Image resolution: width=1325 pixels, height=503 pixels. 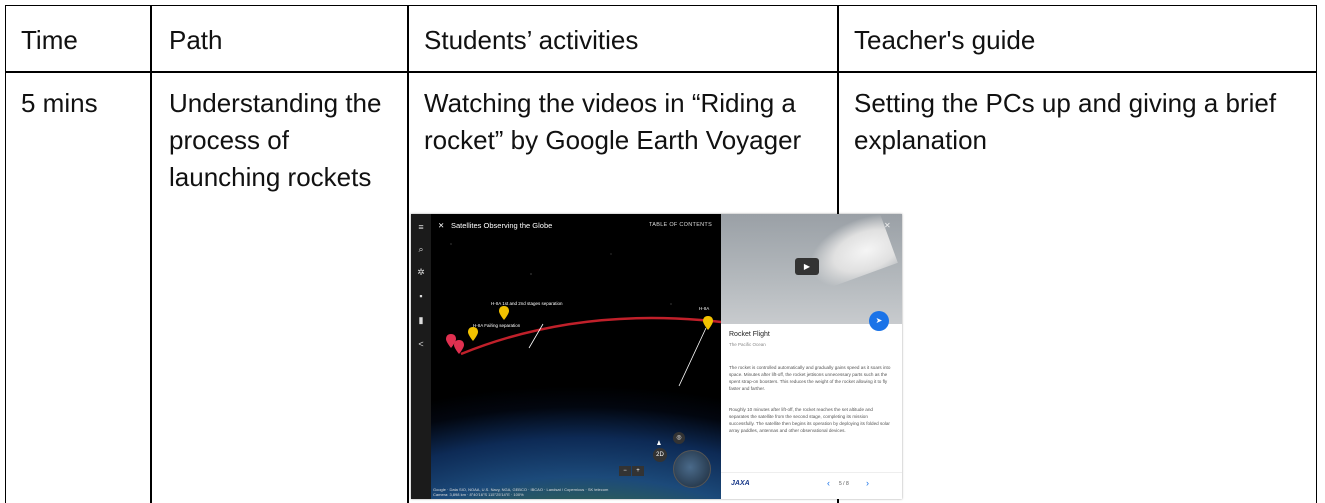 What do you see at coordinates (421, 249) in the screenshot?
I see `search-icon: ⌕` at bounding box center [421, 249].